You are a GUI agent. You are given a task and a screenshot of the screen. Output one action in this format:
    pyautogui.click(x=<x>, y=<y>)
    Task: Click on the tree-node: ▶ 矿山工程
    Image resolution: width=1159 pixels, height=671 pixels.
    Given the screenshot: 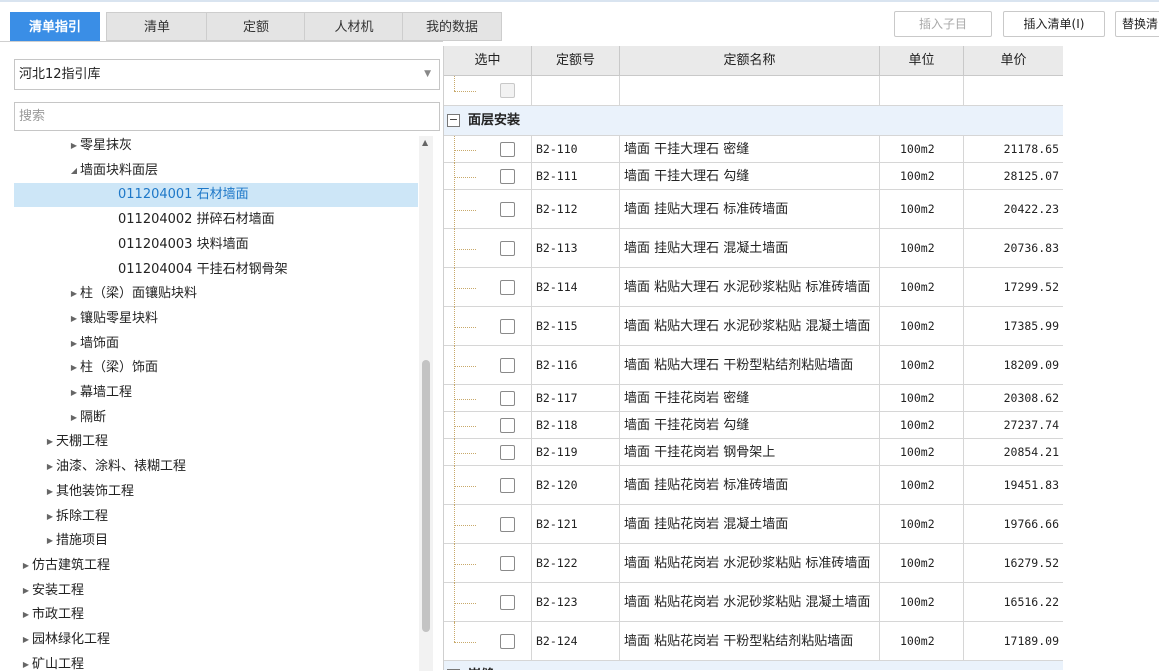 What is the action you would take?
    pyautogui.click(x=216, y=662)
    